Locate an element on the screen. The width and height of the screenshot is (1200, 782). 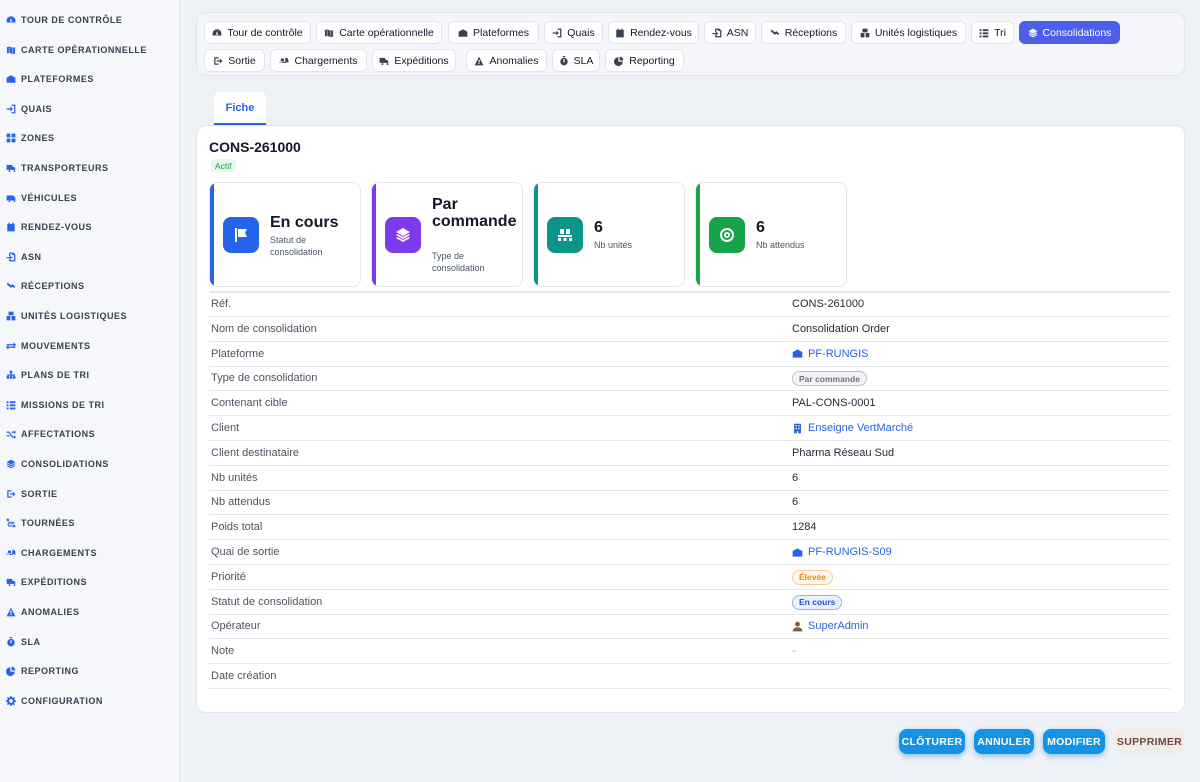
sidebar-item-vehicules: Véhicules is located at coordinates (90, 198).